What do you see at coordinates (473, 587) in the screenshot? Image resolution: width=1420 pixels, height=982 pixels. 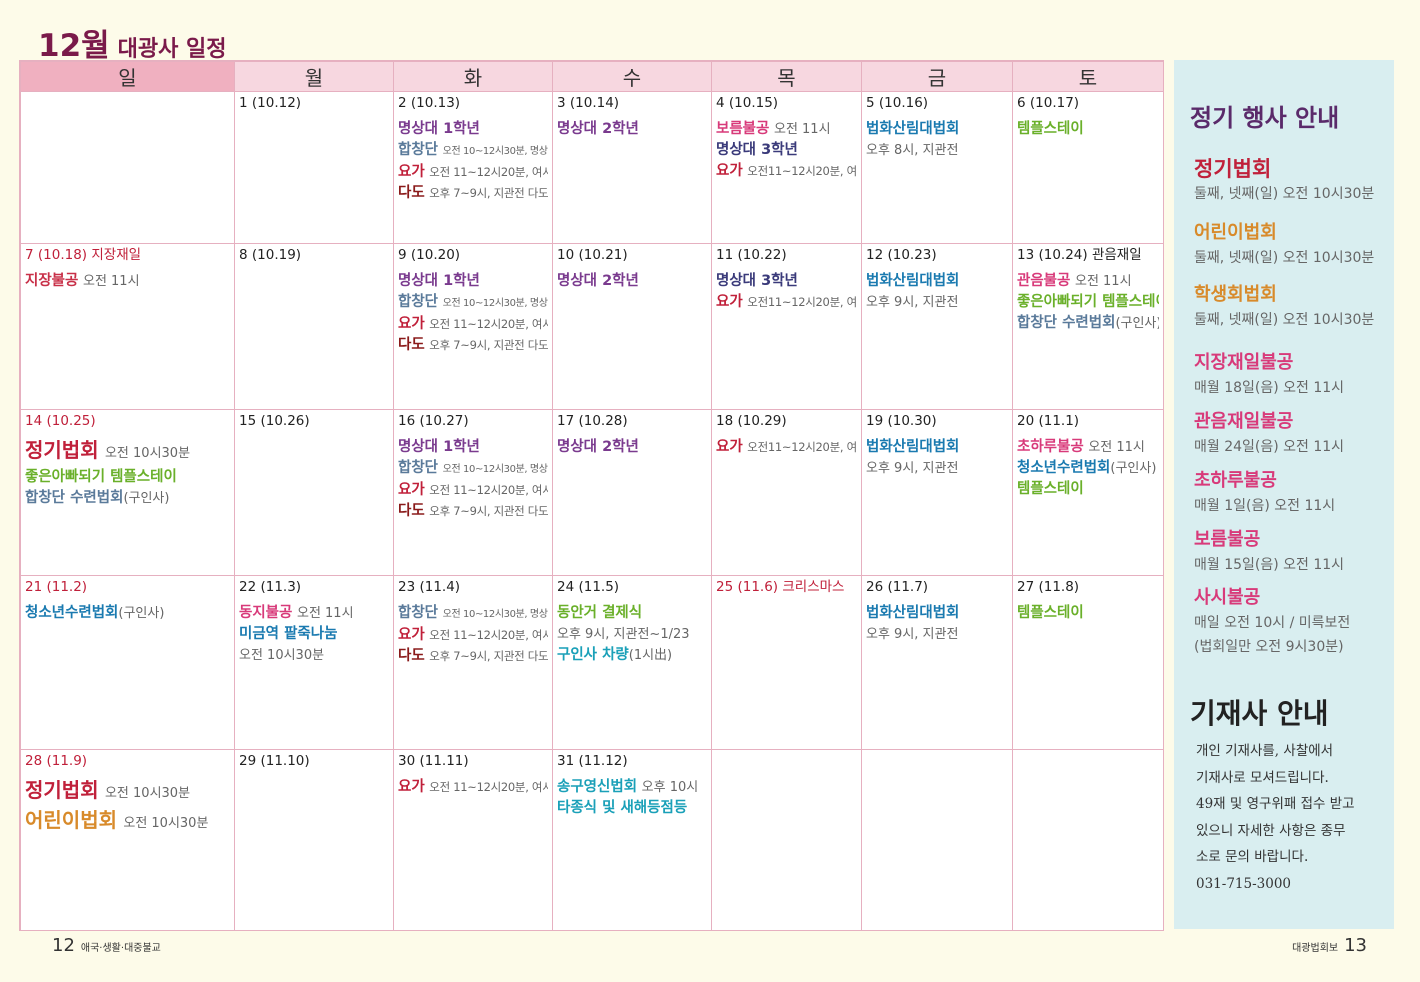 I see `day-number: 23 (11.4)` at bounding box center [473, 587].